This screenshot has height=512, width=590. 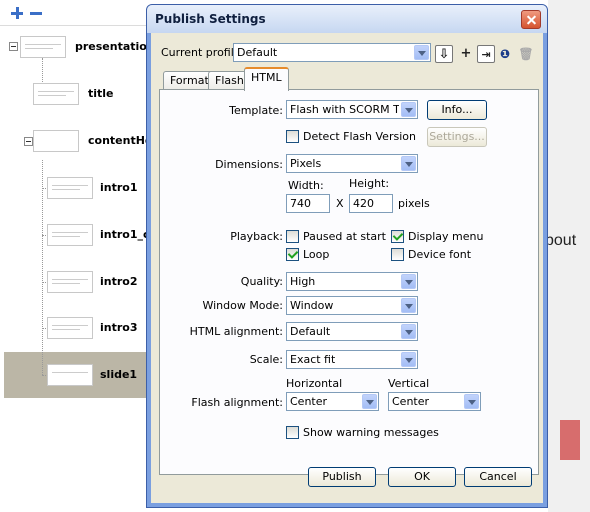 I want to click on tree-item-label: presentation, so click(x=115, y=46).